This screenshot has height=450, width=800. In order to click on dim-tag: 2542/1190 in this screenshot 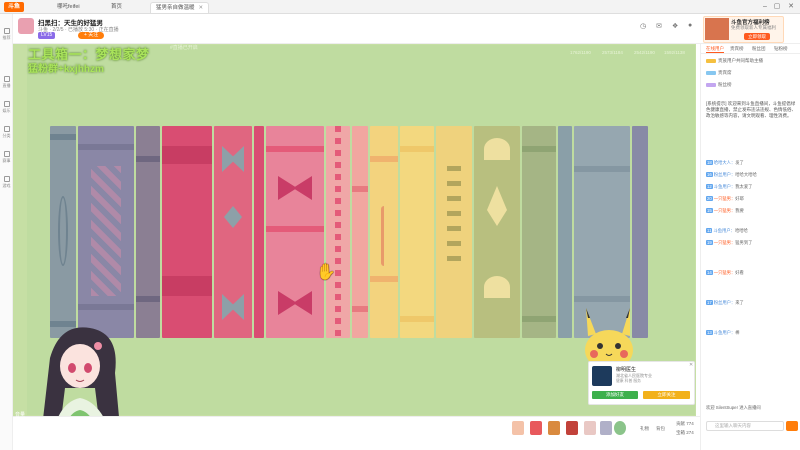, I will do `click(644, 52)`.